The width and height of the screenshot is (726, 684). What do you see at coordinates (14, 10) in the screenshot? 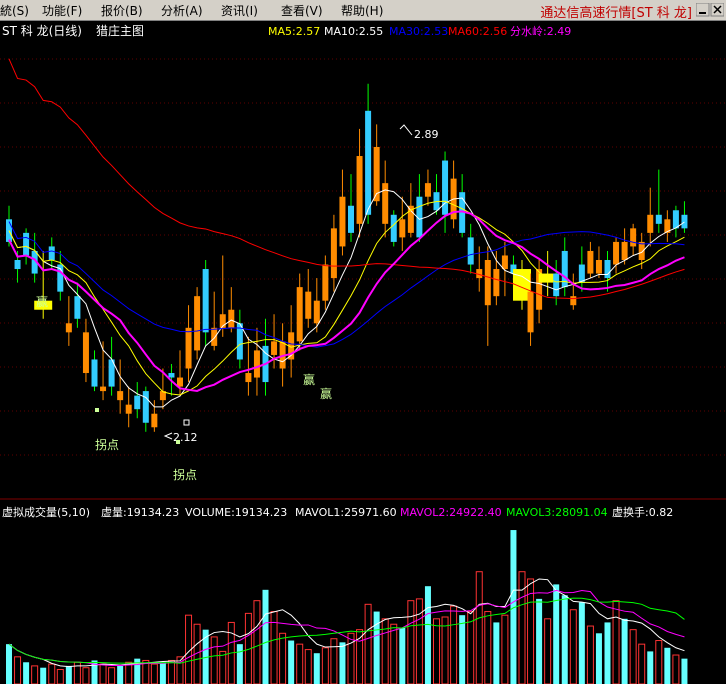
I see `menu-system: 統(S)` at bounding box center [14, 10].